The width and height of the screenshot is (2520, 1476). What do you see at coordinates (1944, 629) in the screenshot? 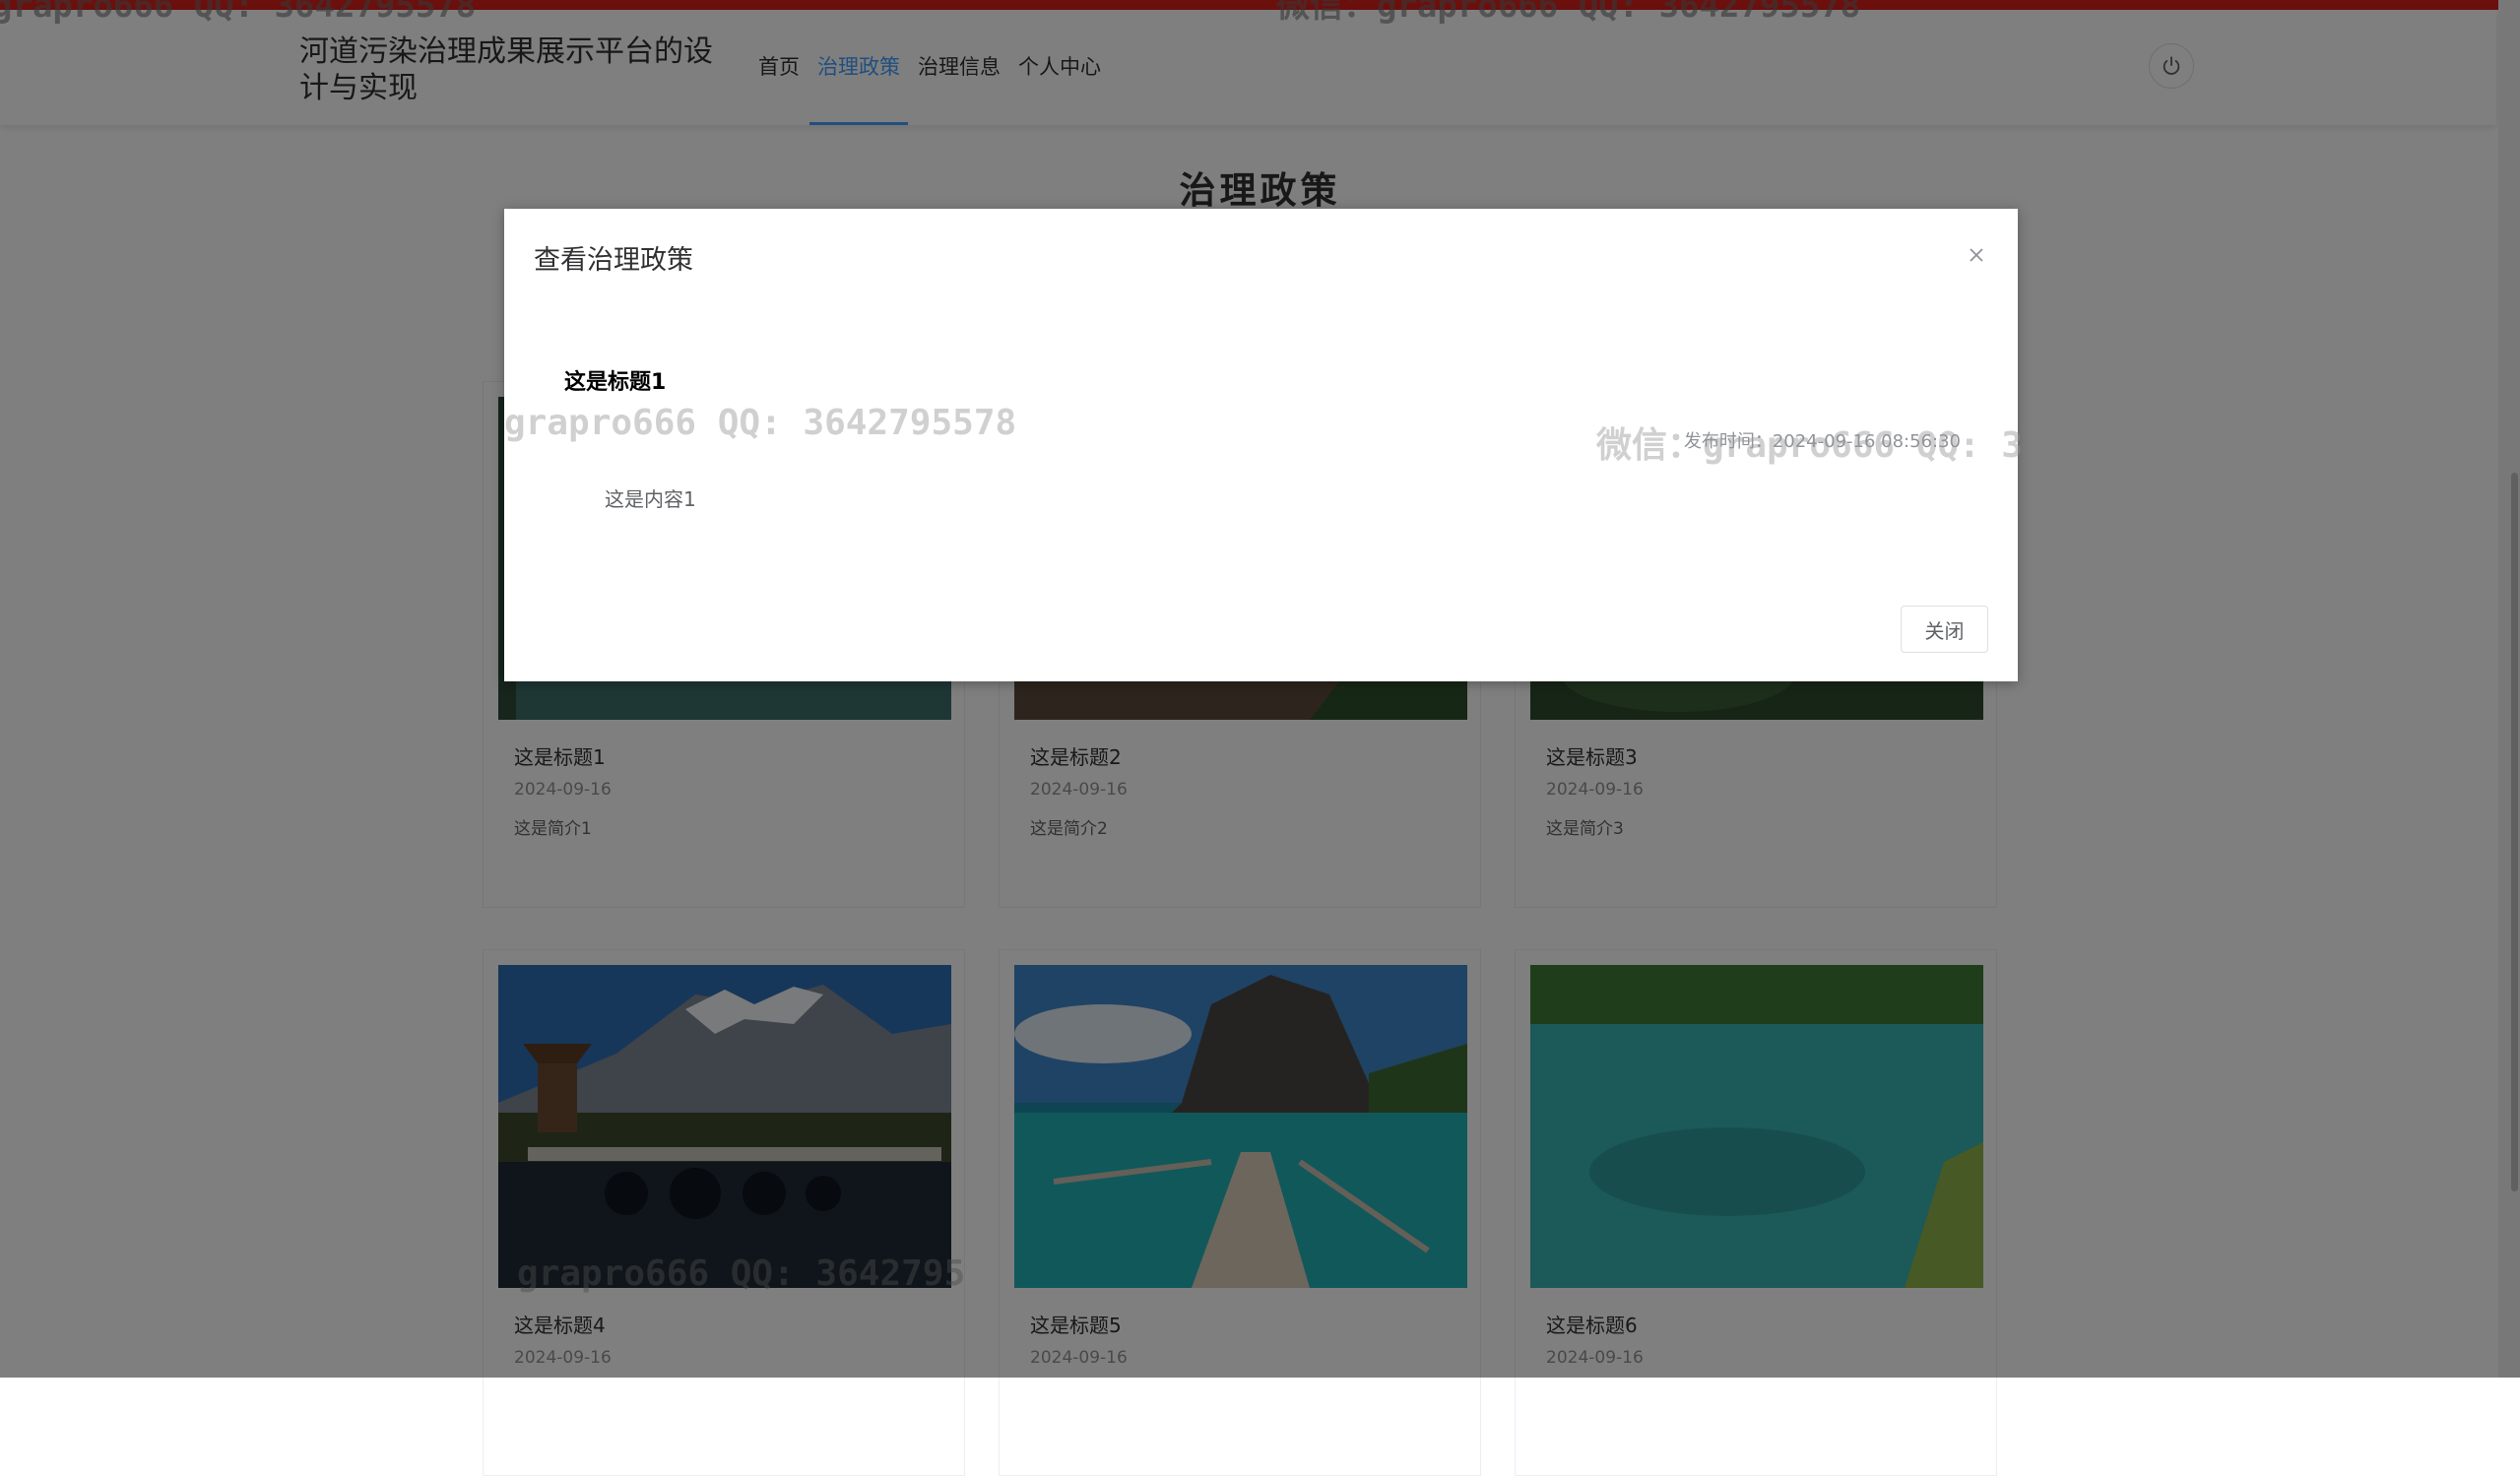
I see `close-button: 关闭` at bounding box center [1944, 629].